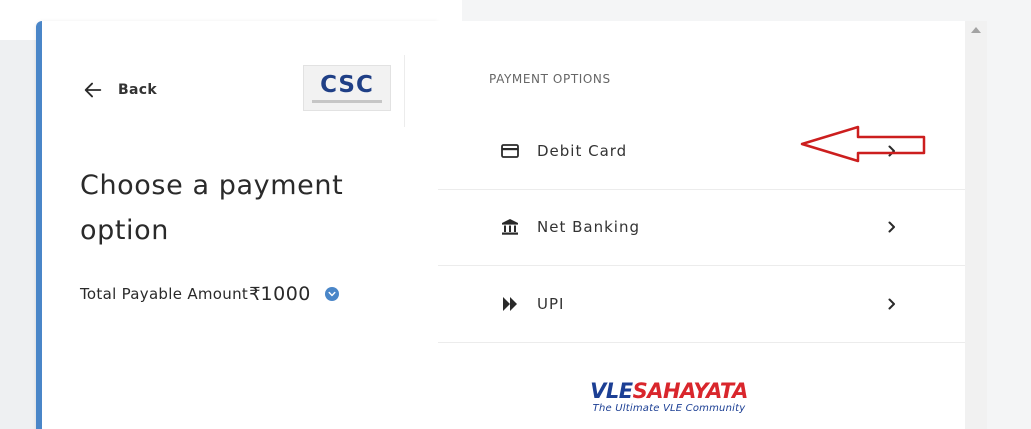 This screenshot has height=429, width=1031. I want to click on csc-logo: CSC, so click(347, 88).